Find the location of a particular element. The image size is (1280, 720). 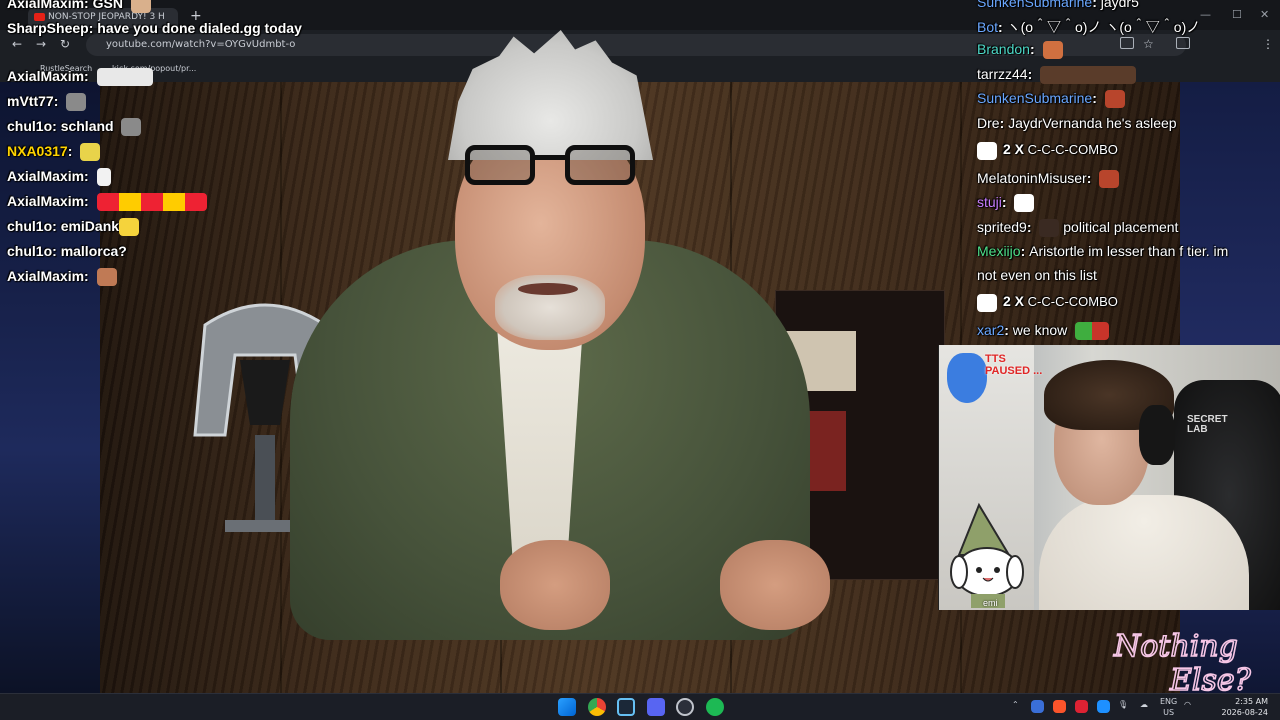

taskbar: ⌃ 🎙 ☁ ENG US ◠ 2:35 AM 2026-08-24 is located at coordinates (640, 706).